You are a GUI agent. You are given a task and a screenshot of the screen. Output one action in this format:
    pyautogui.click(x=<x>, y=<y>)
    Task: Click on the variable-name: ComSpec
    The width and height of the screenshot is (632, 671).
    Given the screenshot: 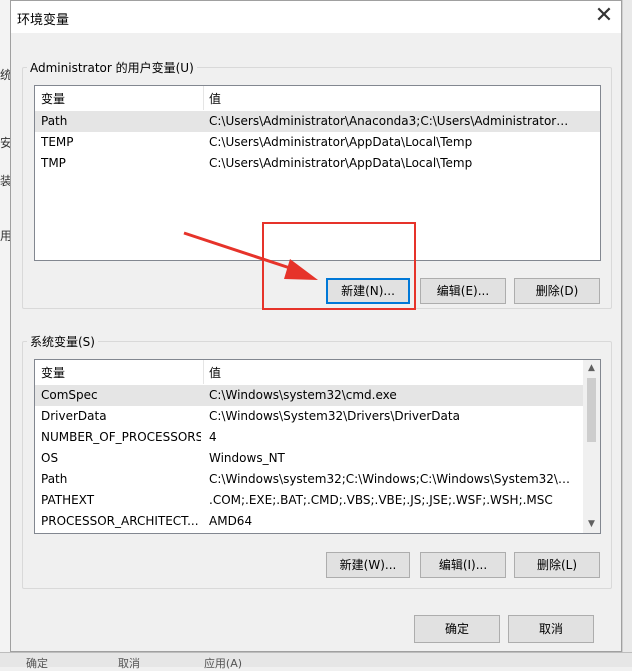 What is the action you would take?
    pyautogui.click(x=69, y=395)
    